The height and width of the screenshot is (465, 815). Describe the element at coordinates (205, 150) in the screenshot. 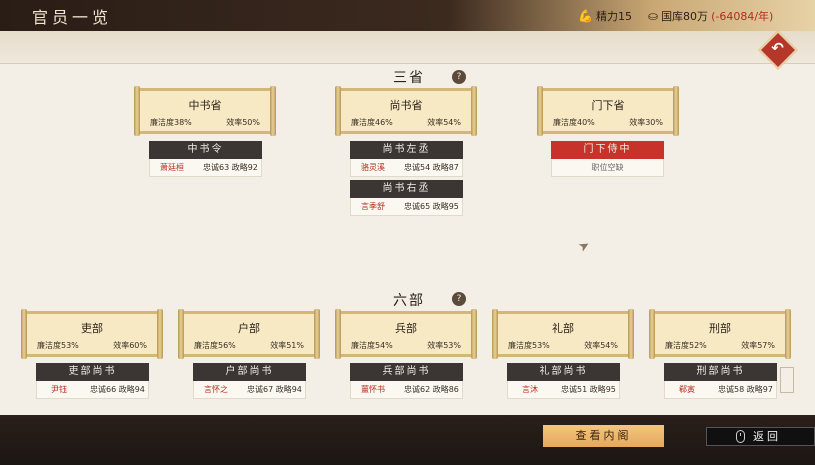

I see `official-title: 中书令` at that location.